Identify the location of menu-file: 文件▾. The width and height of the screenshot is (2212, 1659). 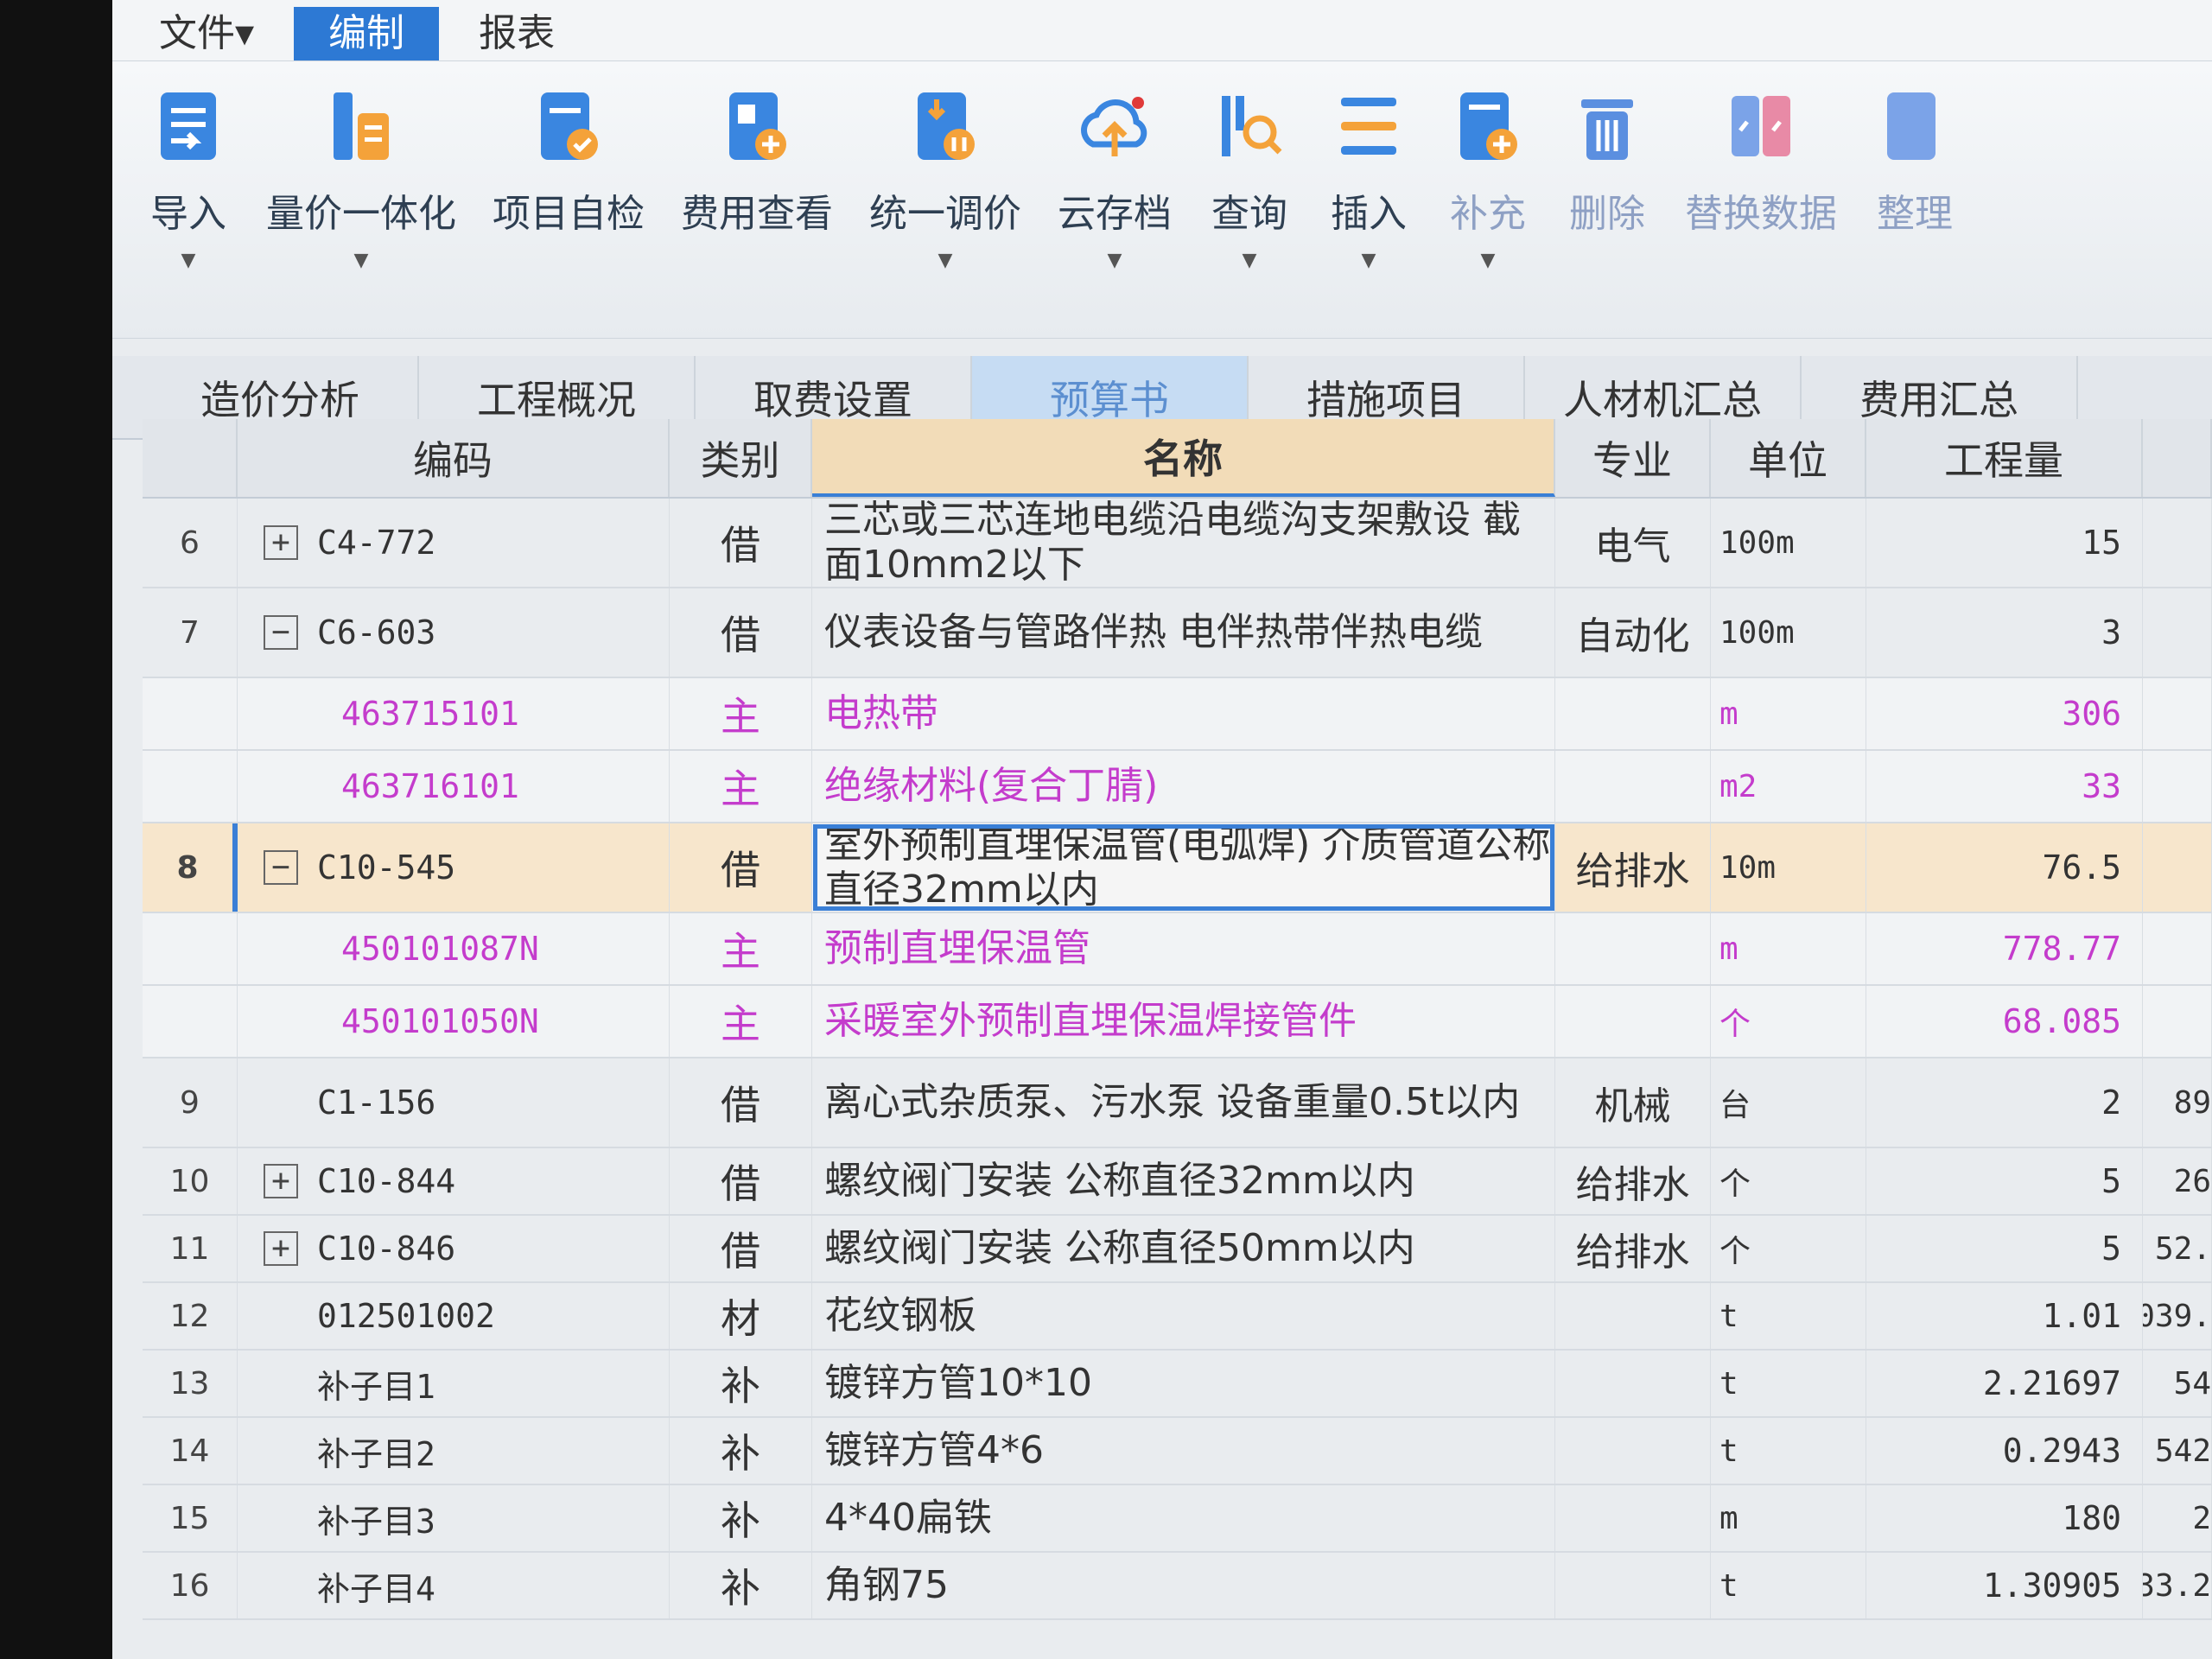
(206, 33).